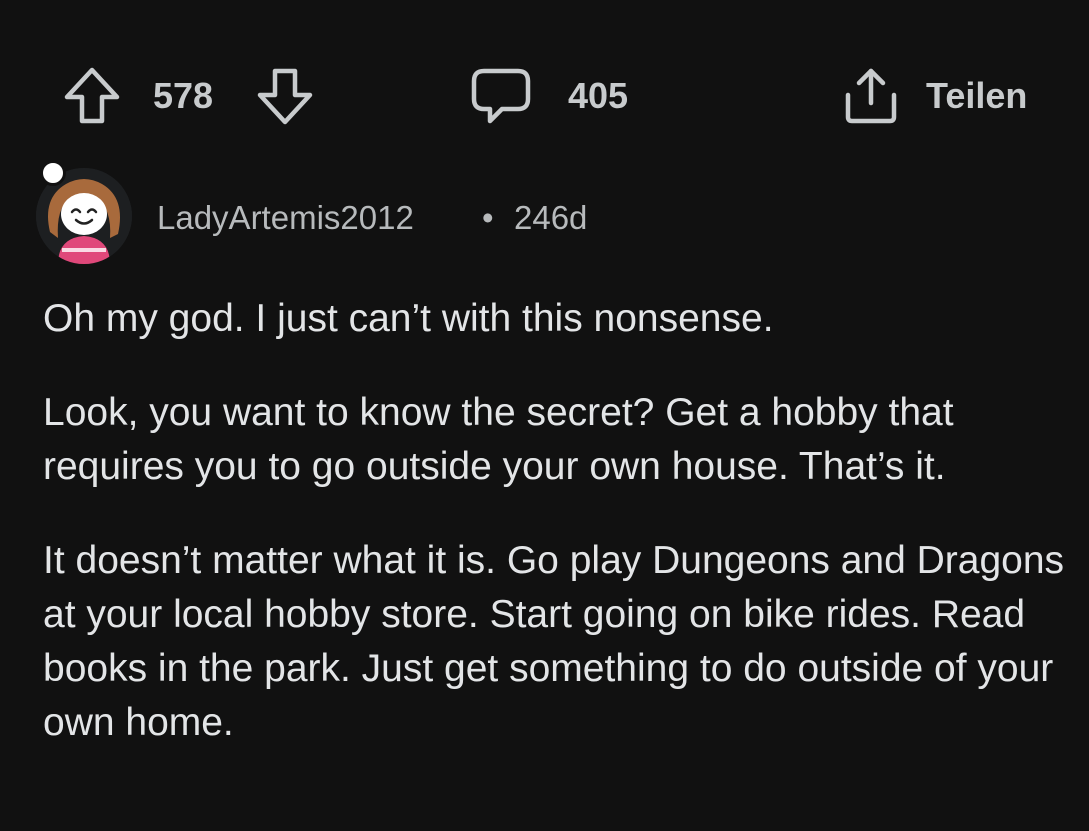  I want to click on share-button: Teilen, so click(943, 96).